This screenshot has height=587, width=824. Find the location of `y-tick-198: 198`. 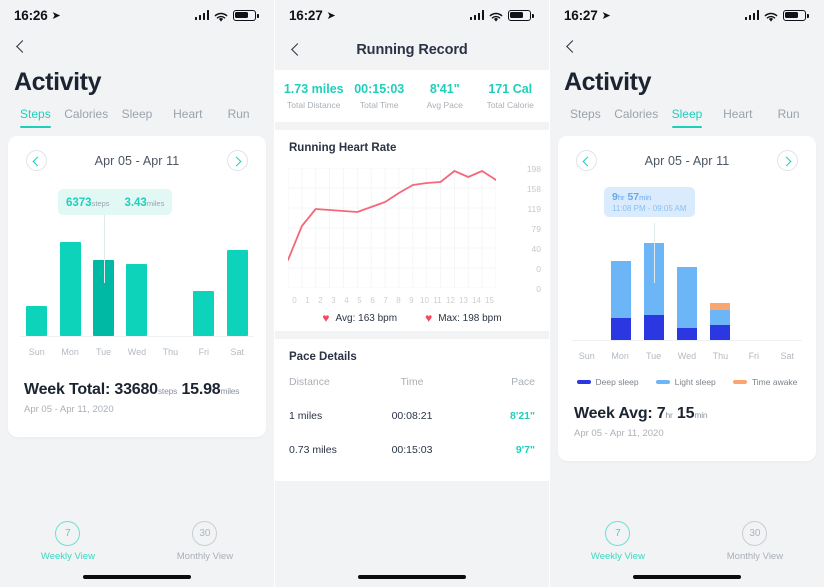

y-tick-198: 198 is located at coordinates (533, 169).